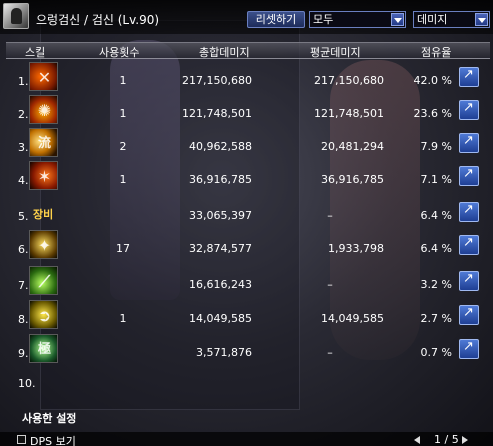 Image resolution: width=493 pixels, height=446 pixels. I want to click on row-rank: 9., so click(23, 353).